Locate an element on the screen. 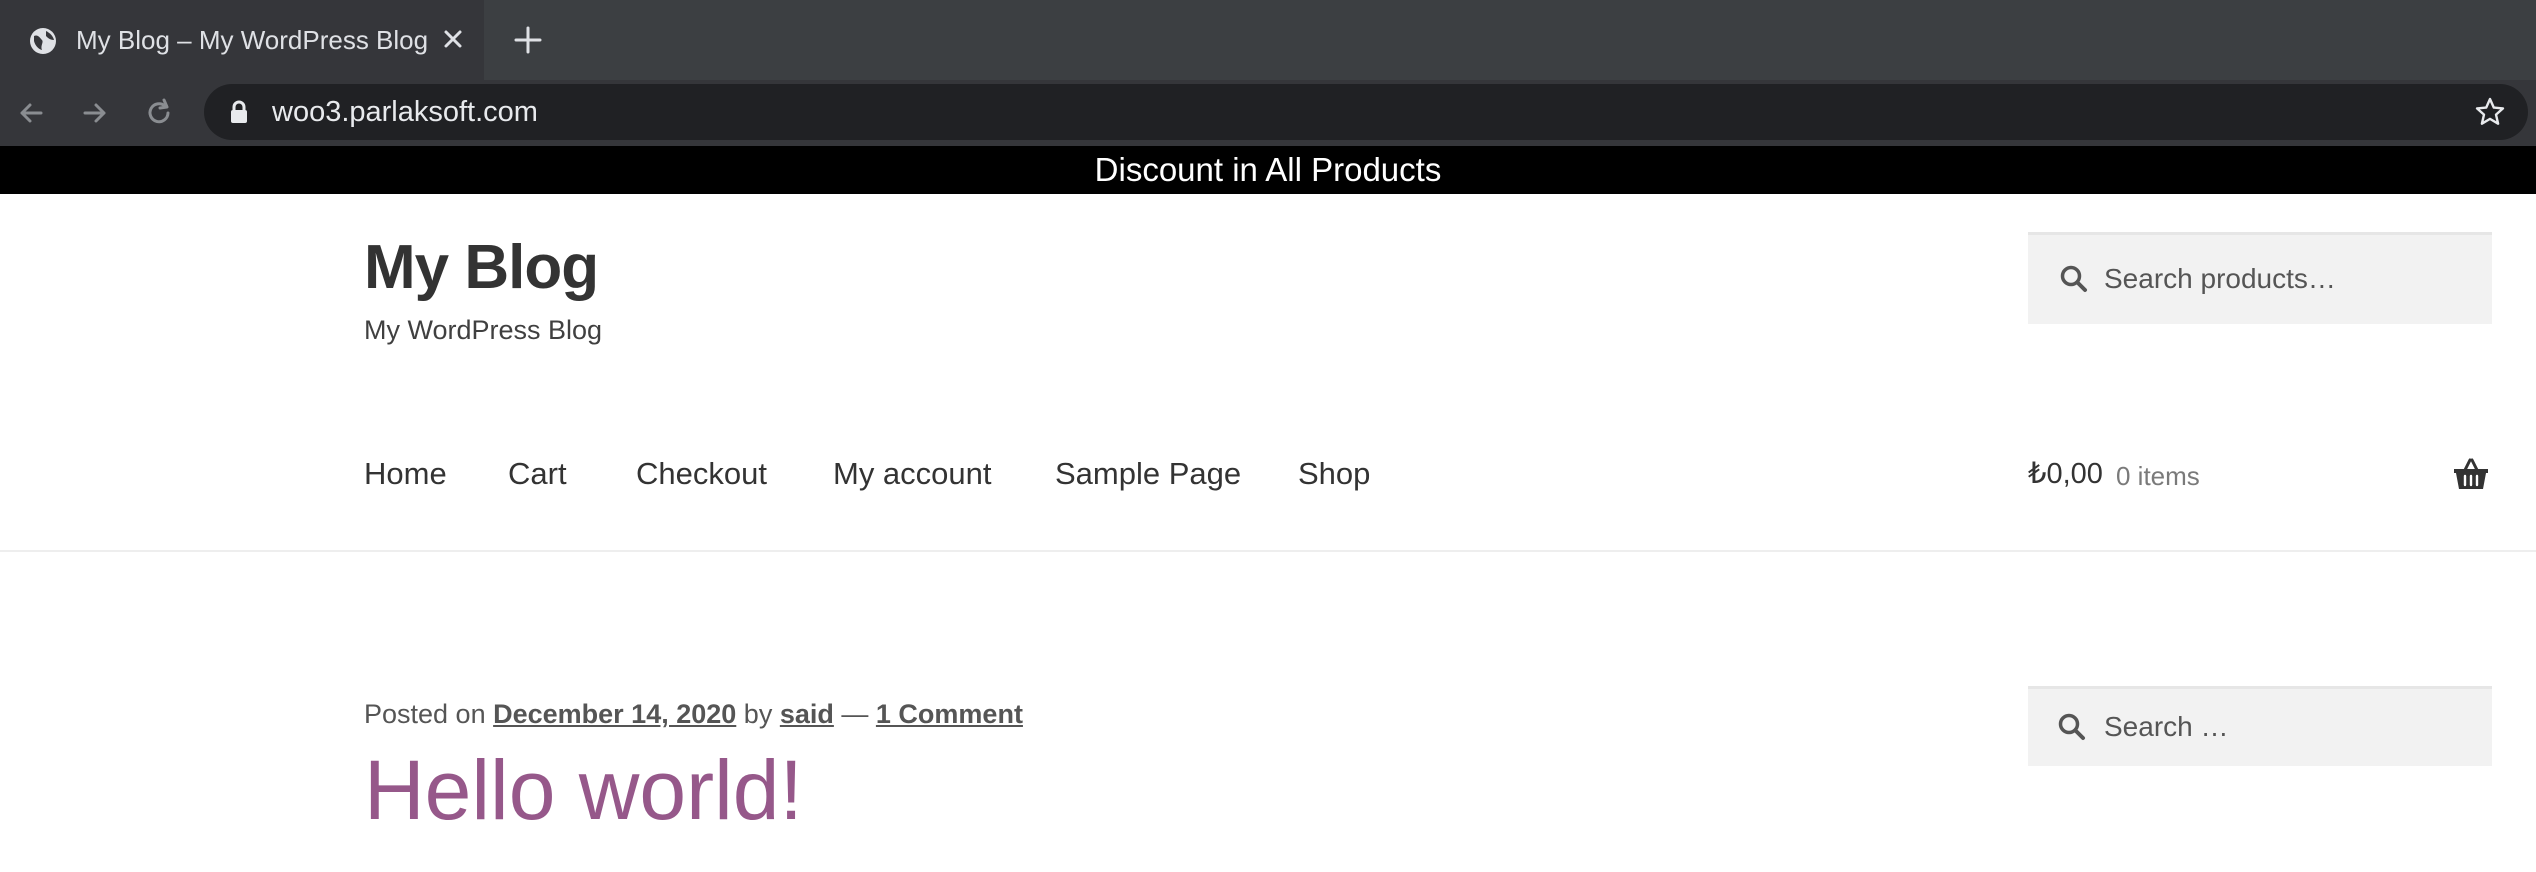 The height and width of the screenshot is (872, 2536). nav-item-shop: Shop is located at coordinates (1334, 474).